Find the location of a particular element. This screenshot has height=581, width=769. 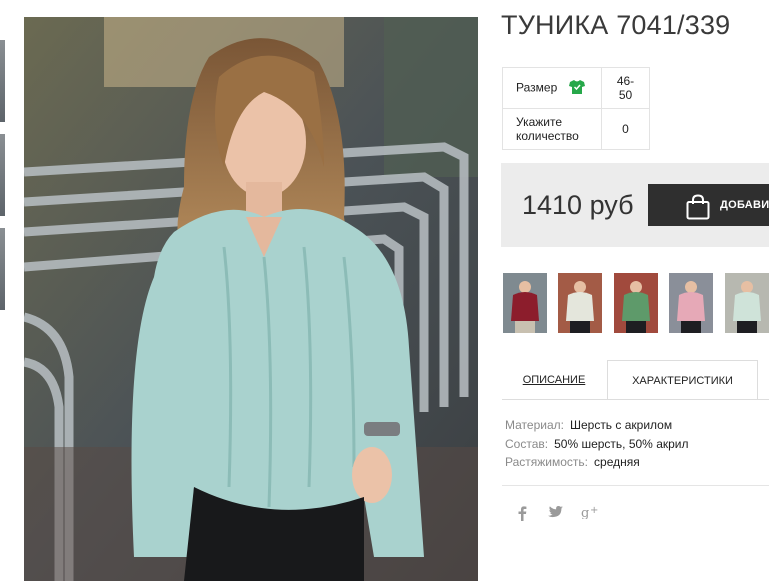

size-label-cell: Размер is located at coordinates (552, 88).